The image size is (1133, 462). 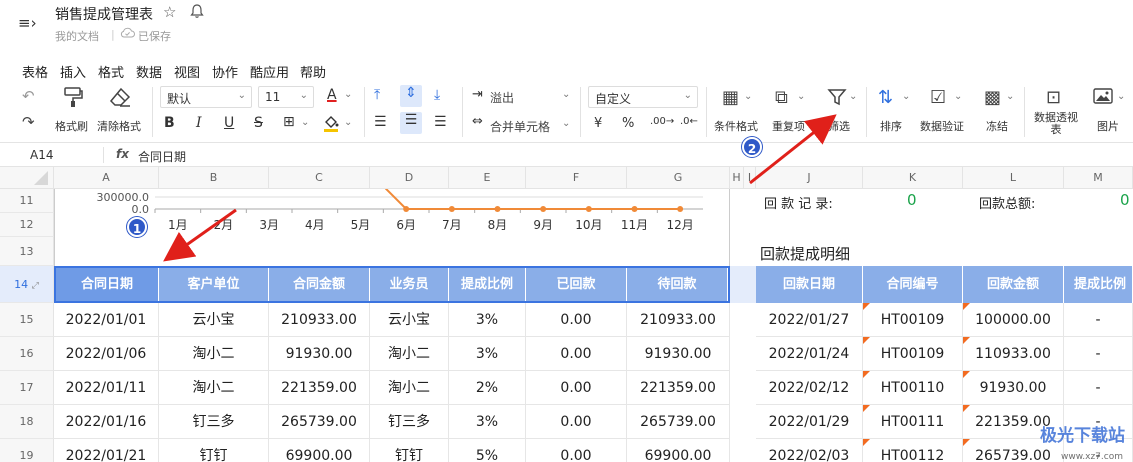 What do you see at coordinates (319, 178) in the screenshot?
I see `column-header-c: C` at bounding box center [319, 178].